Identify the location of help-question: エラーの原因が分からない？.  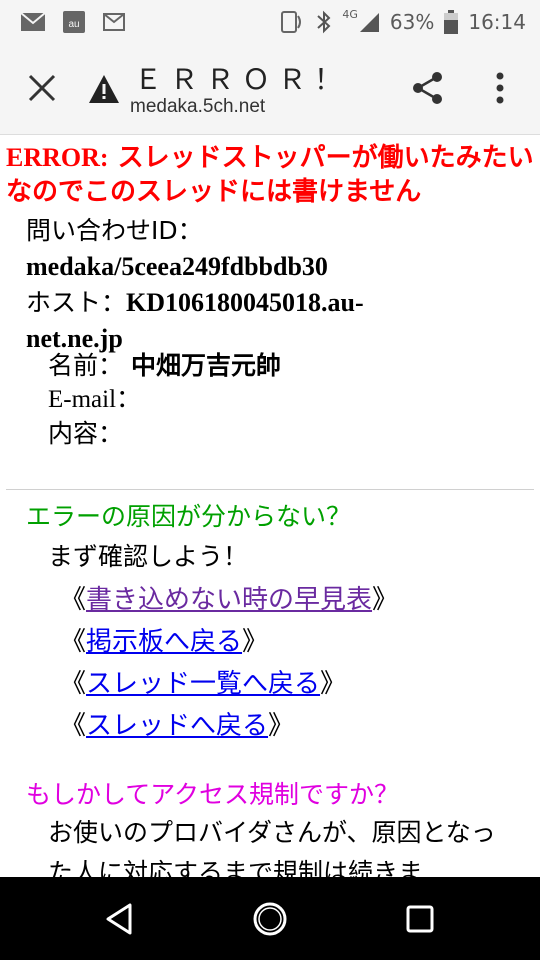
(189, 516).